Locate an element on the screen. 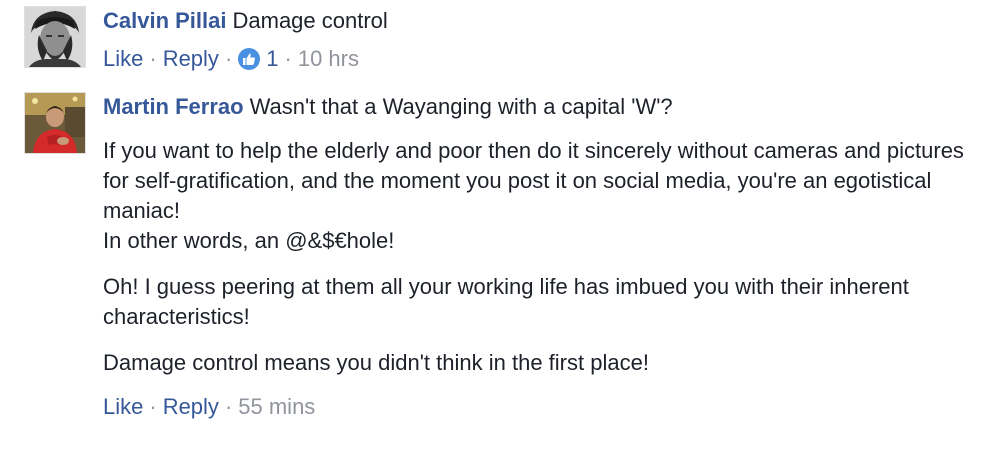  reaction-count-button: 1 is located at coordinates (258, 59).